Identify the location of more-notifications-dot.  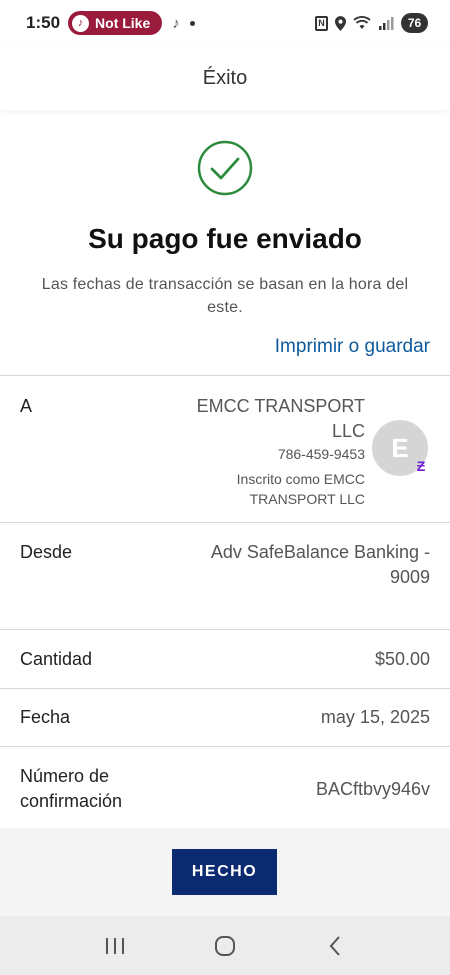
(192, 23).